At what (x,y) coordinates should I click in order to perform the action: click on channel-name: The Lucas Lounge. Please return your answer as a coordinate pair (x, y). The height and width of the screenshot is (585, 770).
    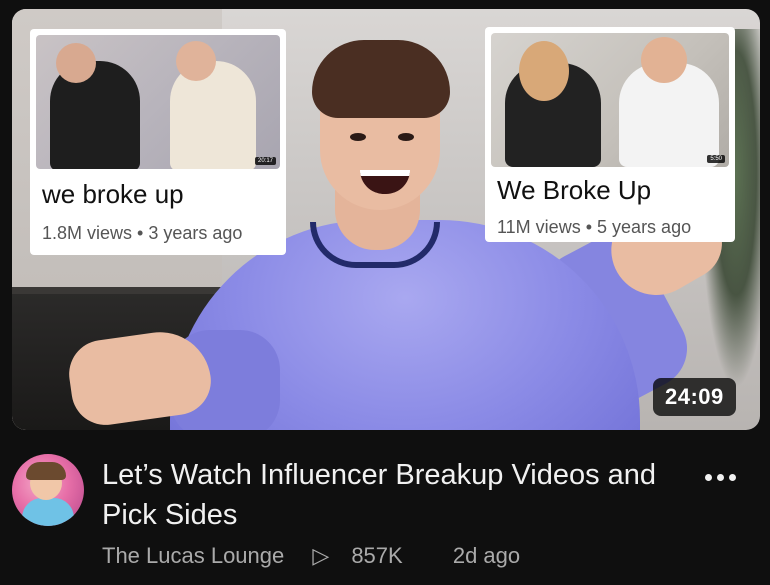
    Looking at the image, I should click on (193, 555).